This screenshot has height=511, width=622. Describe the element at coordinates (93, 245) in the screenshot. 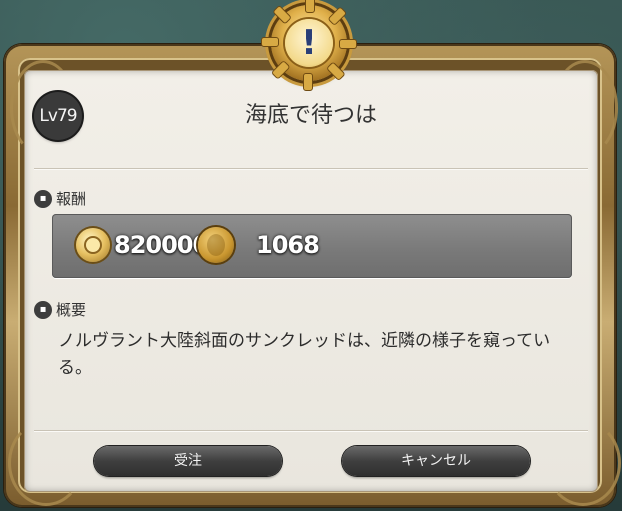

I see `gil-icon` at that location.